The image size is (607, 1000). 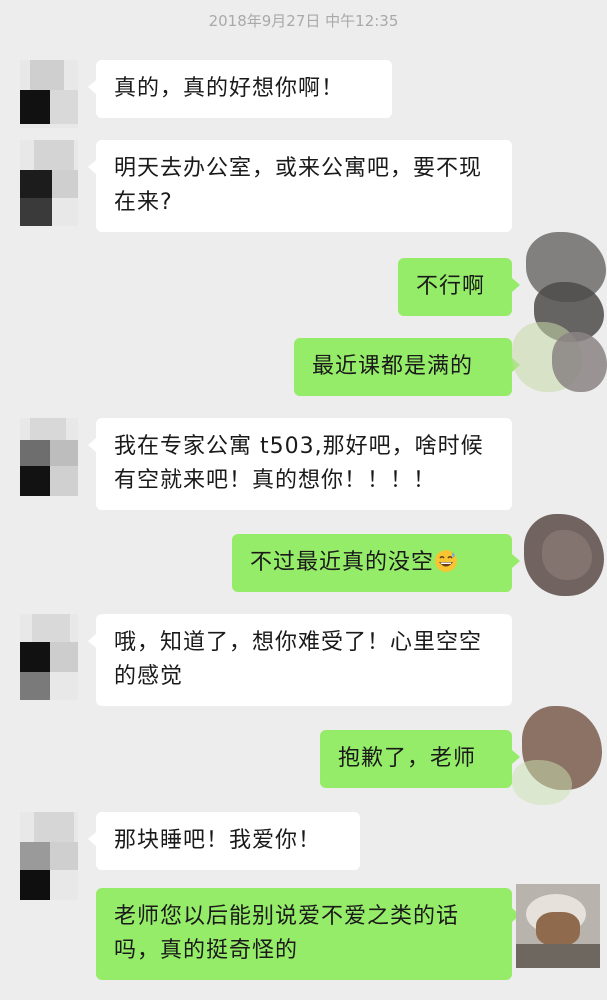 What do you see at coordinates (407, 367) in the screenshot?
I see `outgoing-message-bubble: 最近课都是满的` at bounding box center [407, 367].